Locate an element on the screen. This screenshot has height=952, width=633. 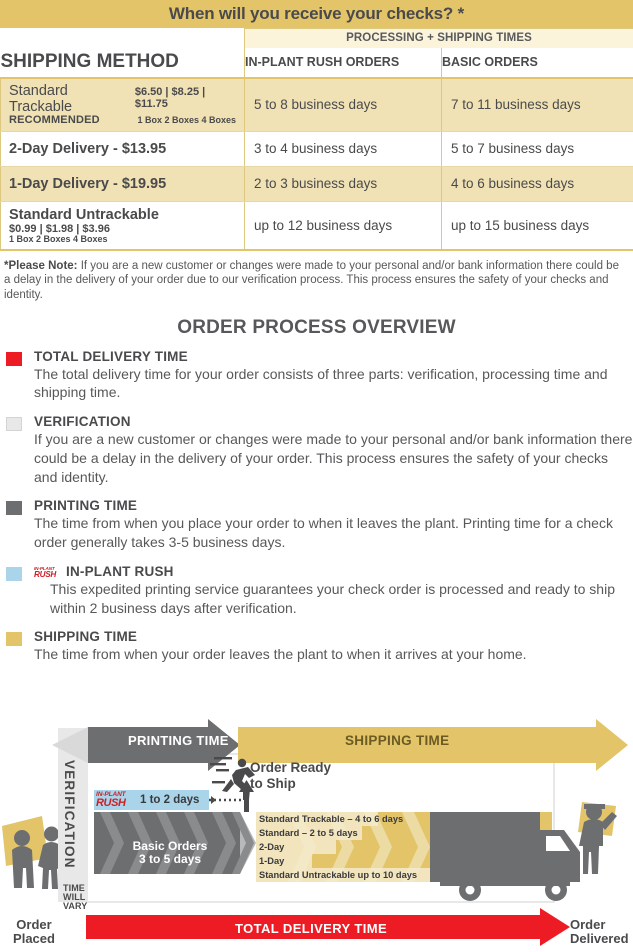
rush-badge-line2: RUSH is located at coordinates (111, 803).